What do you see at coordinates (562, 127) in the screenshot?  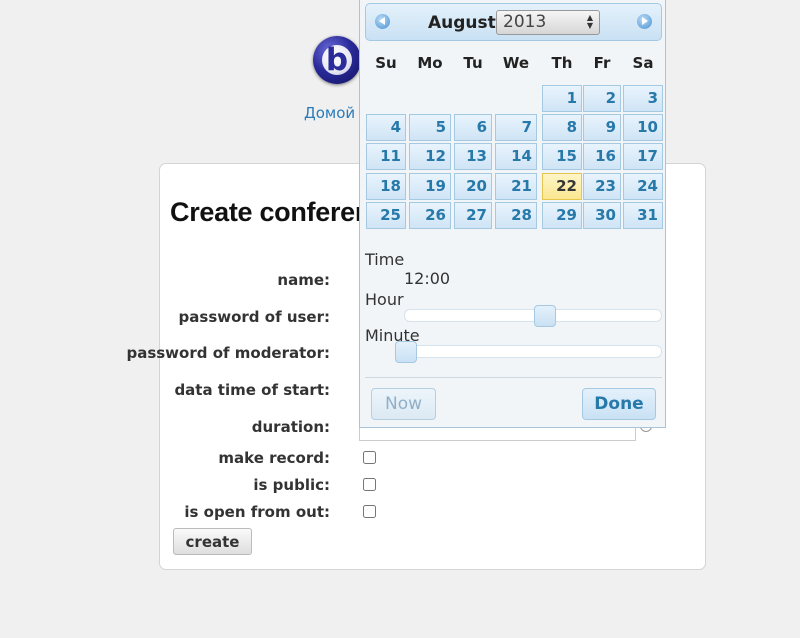 I see `calendar-day: 8` at bounding box center [562, 127].